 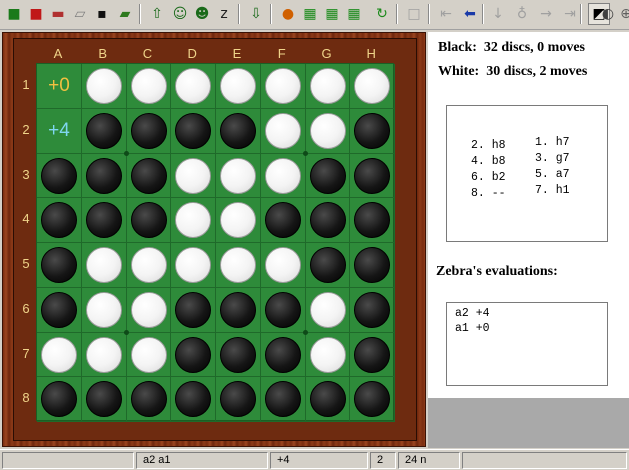 What do you see at coordinates (126, 153) in the screenshot?
I see `board-marker-dot` at bounding box center [126, 153].